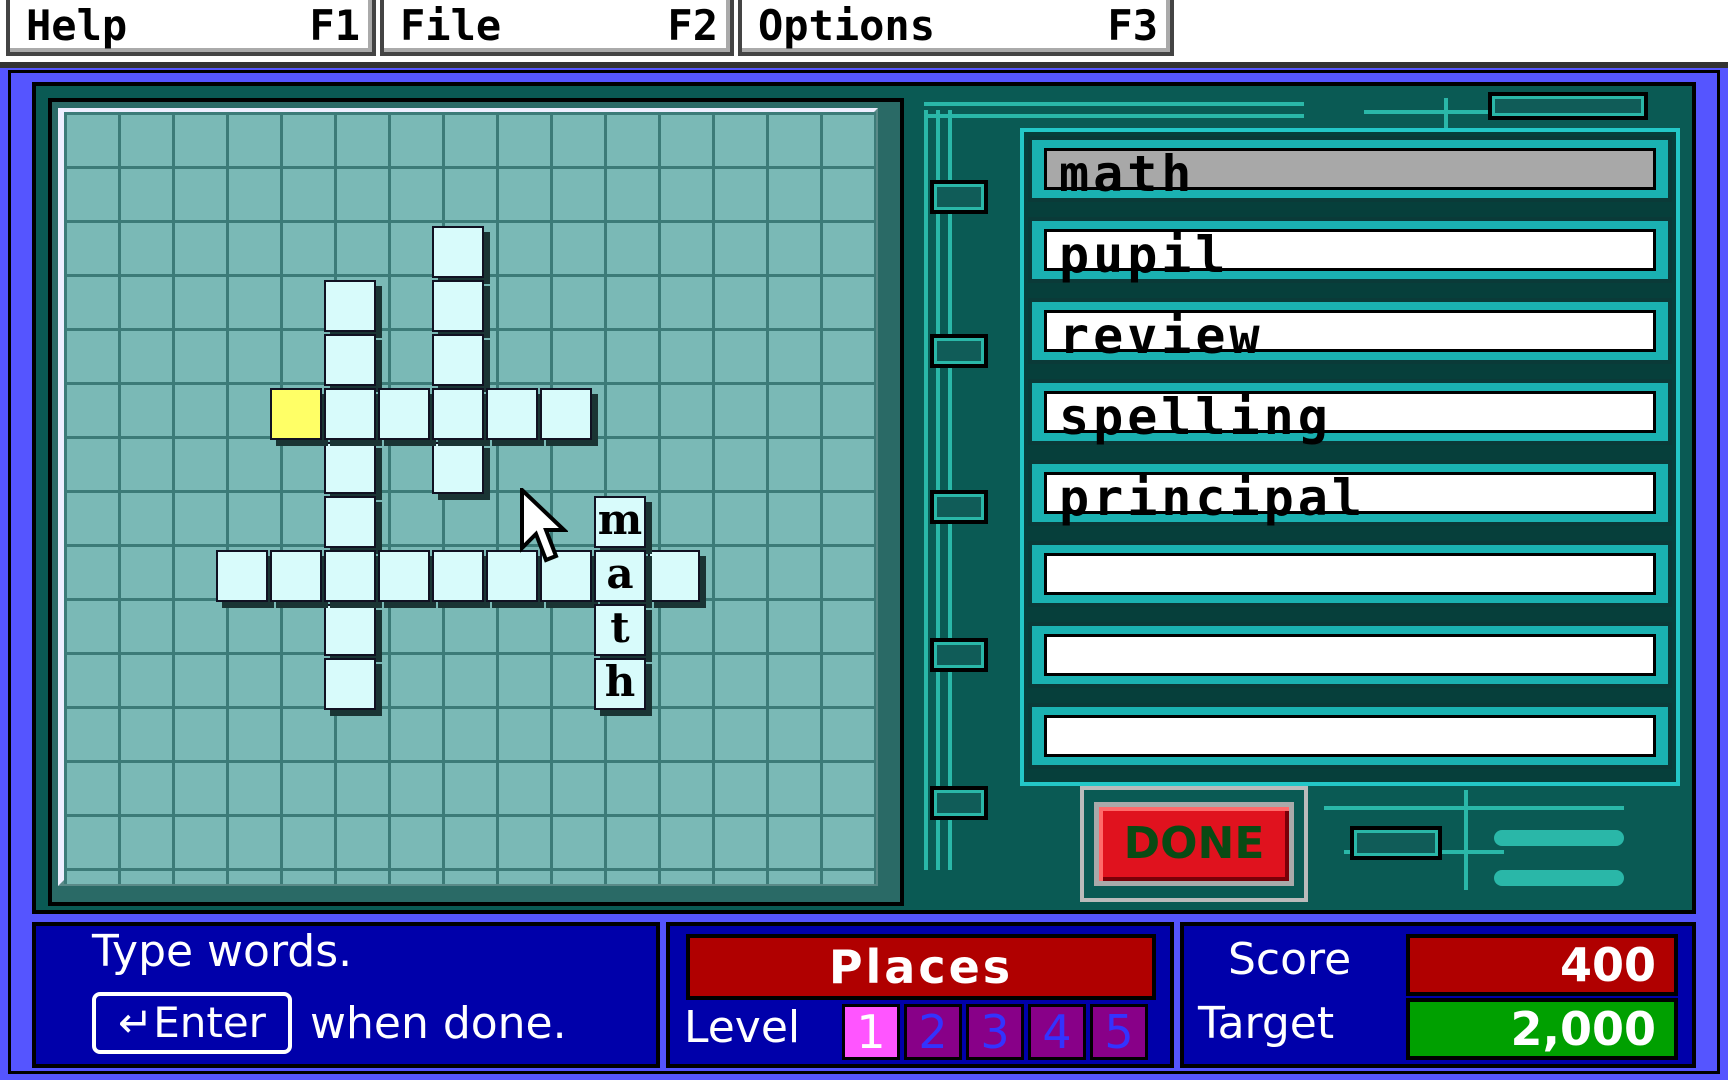 The image size is (1728, 1080). What do you see at coordinates (438, 1023) in the screenshot?
I see `instruction-line-2: when done.` at bounding box center [438, 1023].